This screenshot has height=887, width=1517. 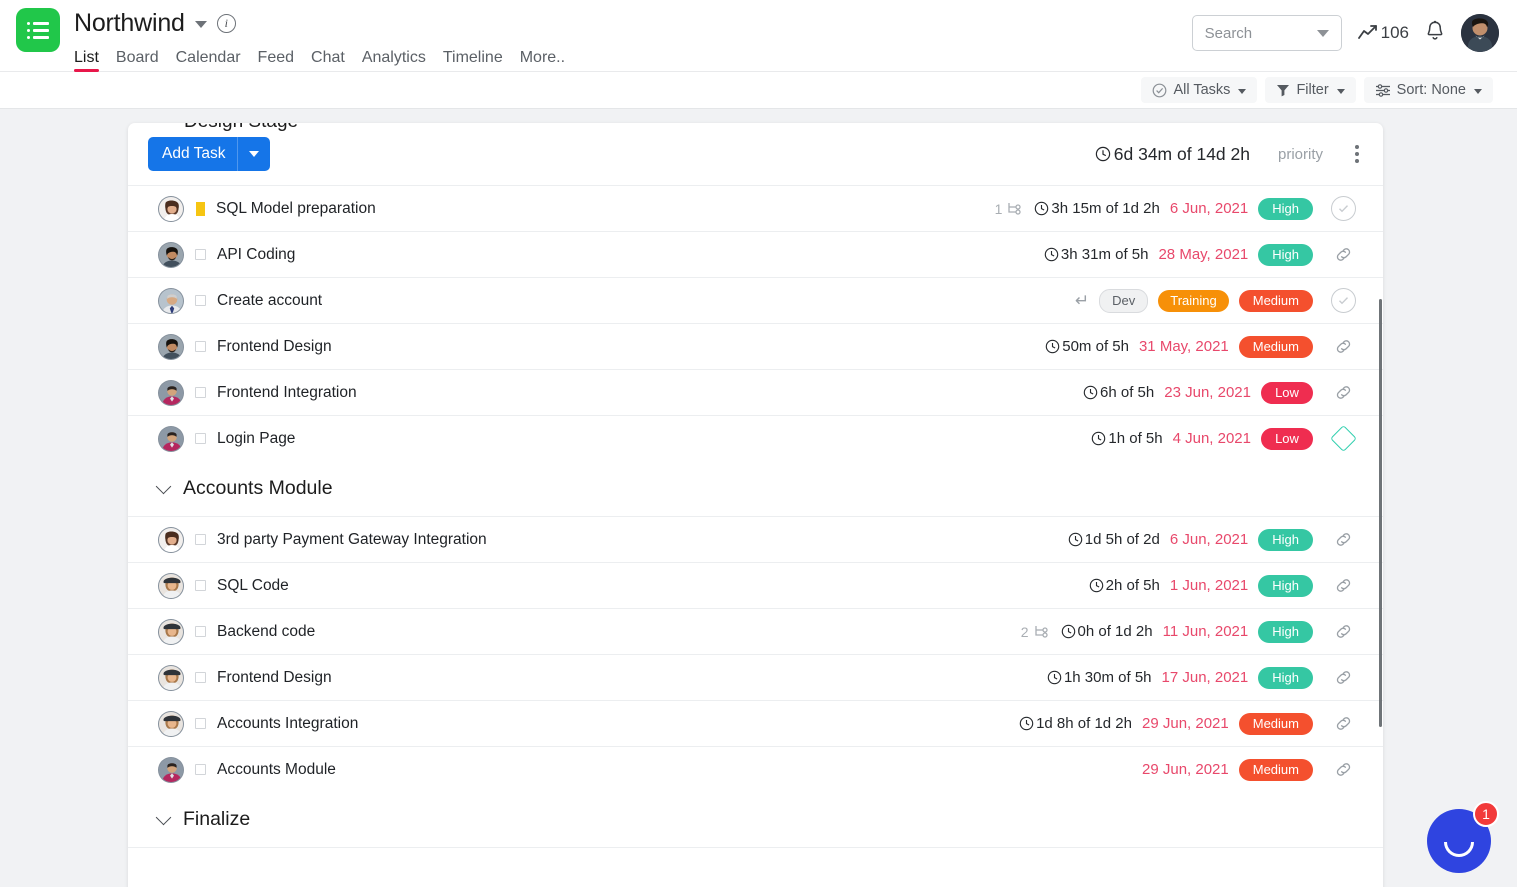 What do you see at coordinates (542, 60) in the screenshot?
I see `tab-more: More..` at bounding box center [542, 60].